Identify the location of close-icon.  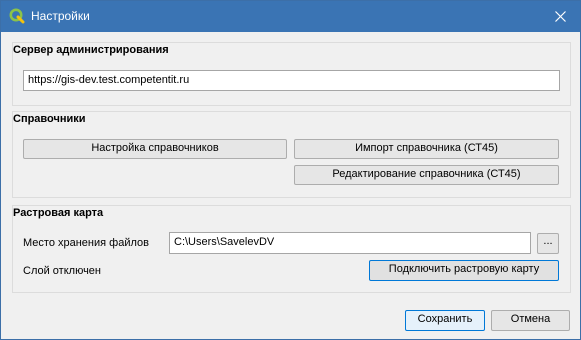
(560, 16).